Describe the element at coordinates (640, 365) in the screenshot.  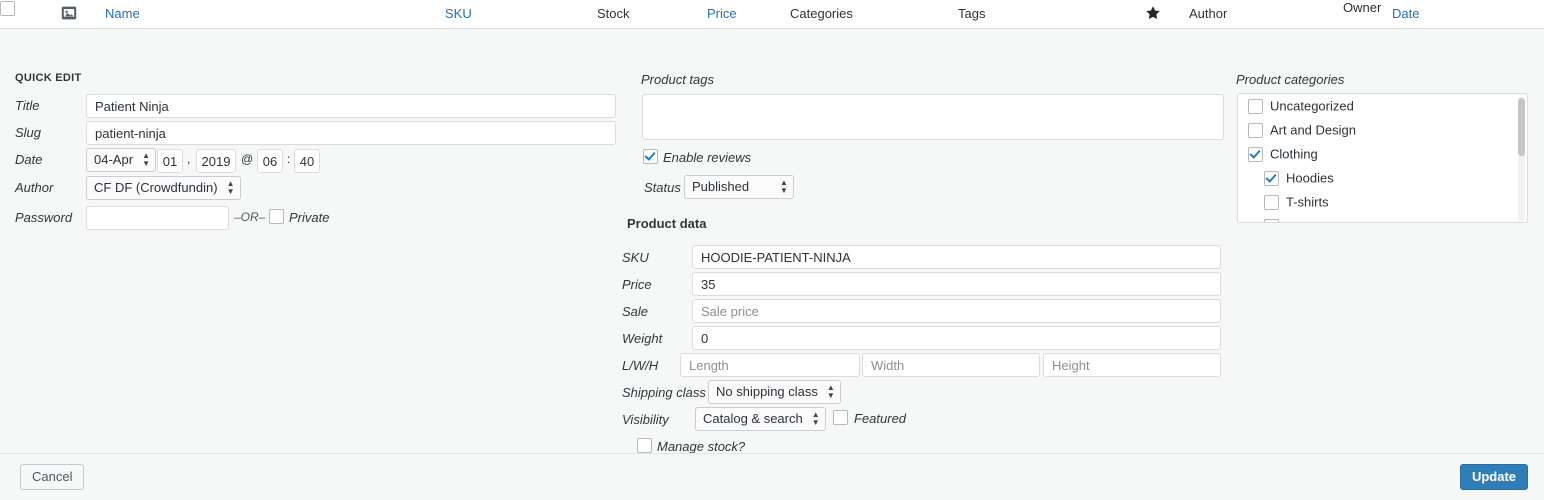
I see `dimensions-label: L/W/H` at that location.